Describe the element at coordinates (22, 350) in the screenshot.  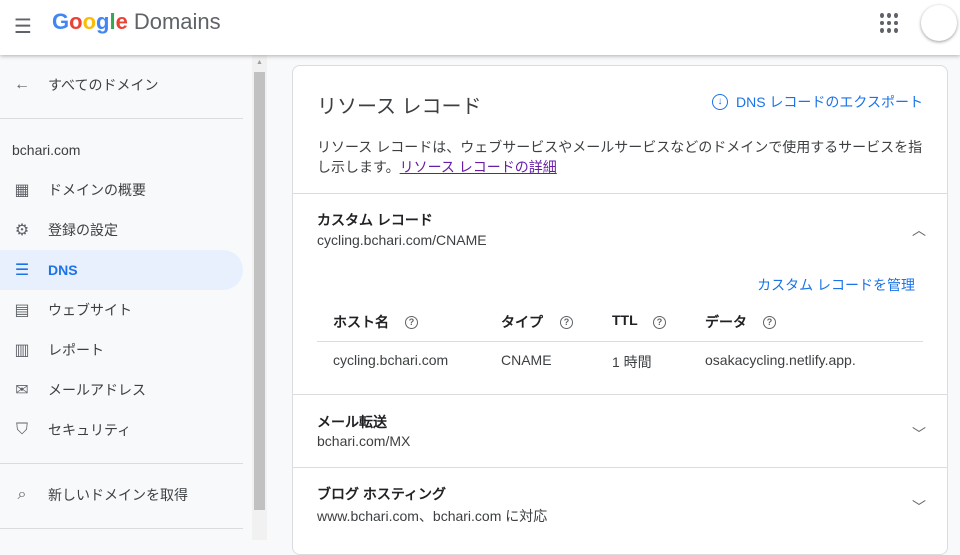
I see `chart-icon: ▥` at that location.